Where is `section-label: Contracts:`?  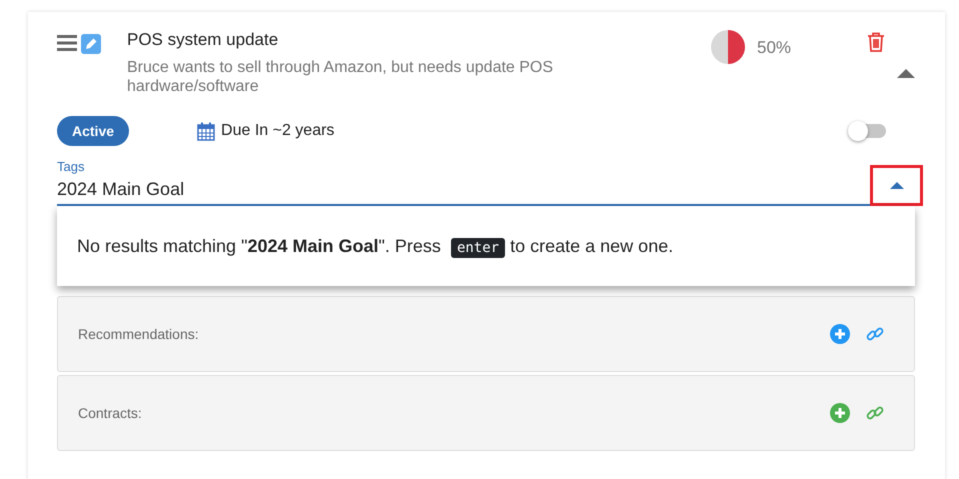
section-label: Contracts: is located at coordinates (110, 413).